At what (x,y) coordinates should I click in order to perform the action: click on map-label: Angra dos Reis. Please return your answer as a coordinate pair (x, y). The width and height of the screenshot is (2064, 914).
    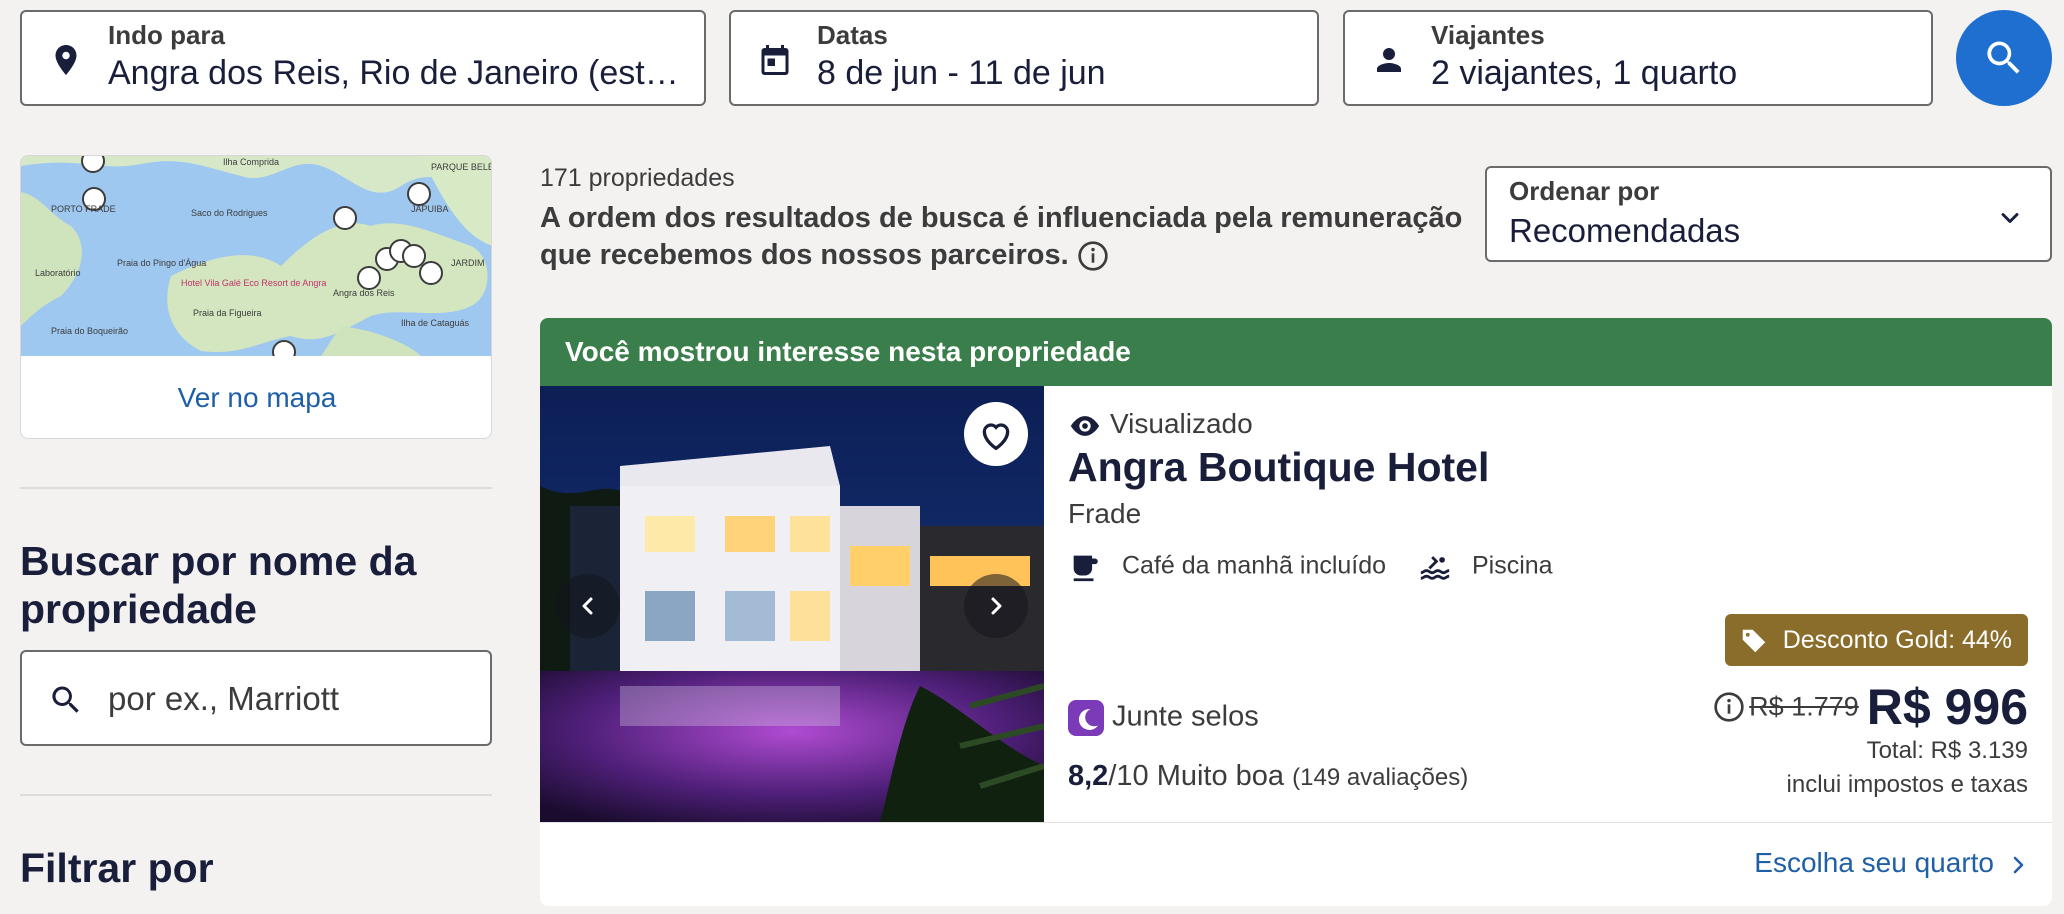
    Looking at the image, I should click on (364, 293).